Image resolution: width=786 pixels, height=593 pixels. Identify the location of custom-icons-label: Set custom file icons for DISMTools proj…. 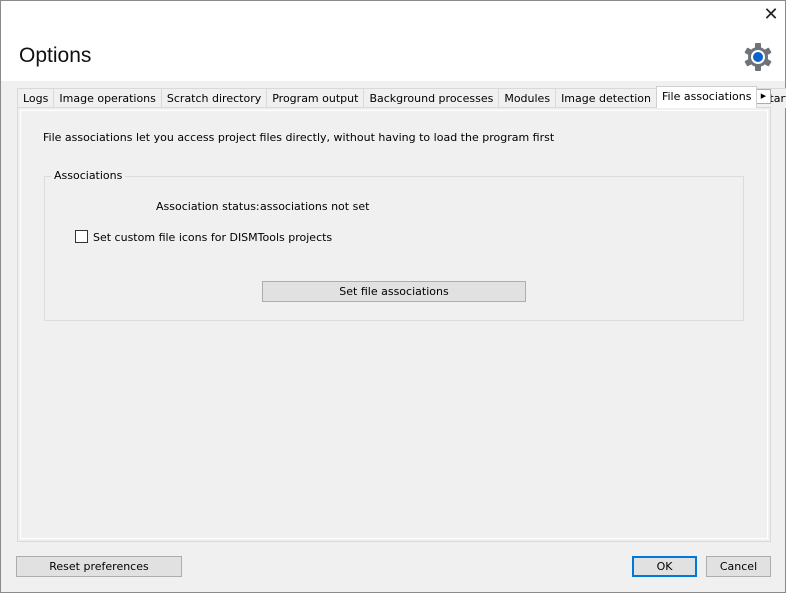
(212, 237).